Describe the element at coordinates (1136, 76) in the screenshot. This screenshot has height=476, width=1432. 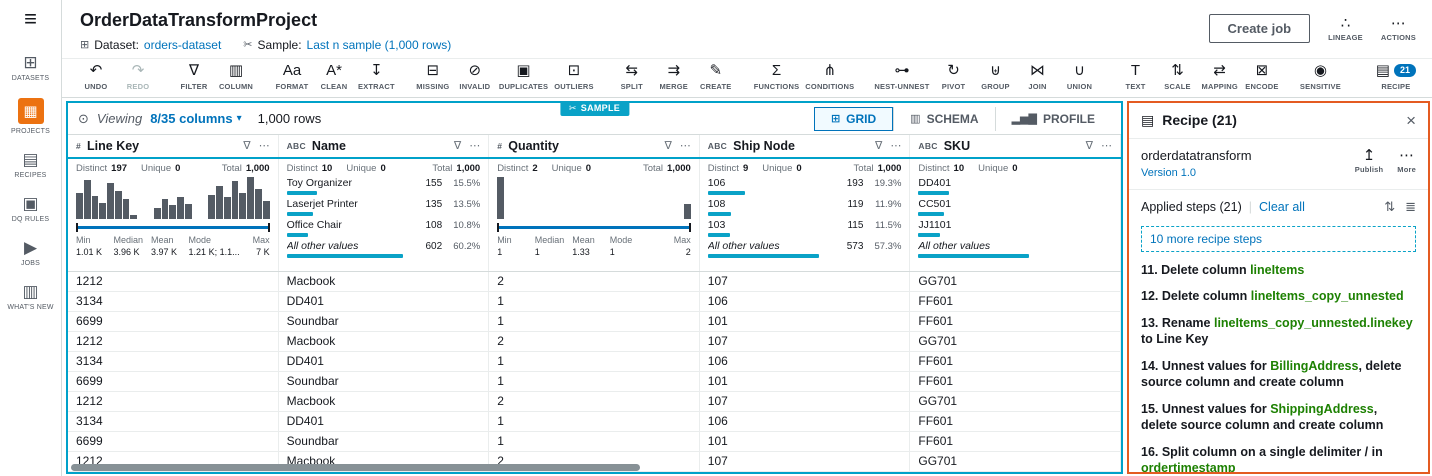
I see `toolbar-text-button: T TEXT` at that location.